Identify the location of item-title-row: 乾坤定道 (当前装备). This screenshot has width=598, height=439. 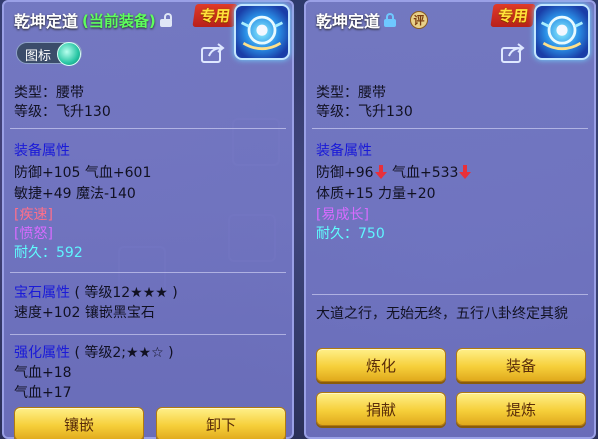
(93, 20).